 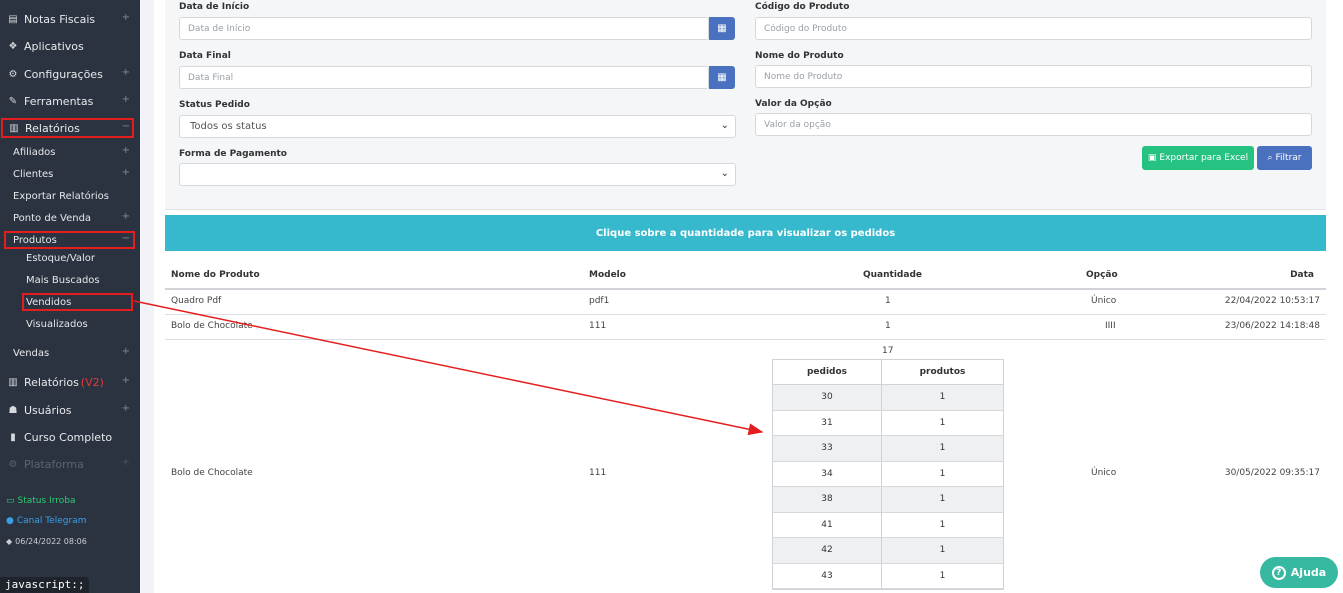 I want to click on sidebar-subitem-clientes: Clientes +, so click(x=70, y=174).